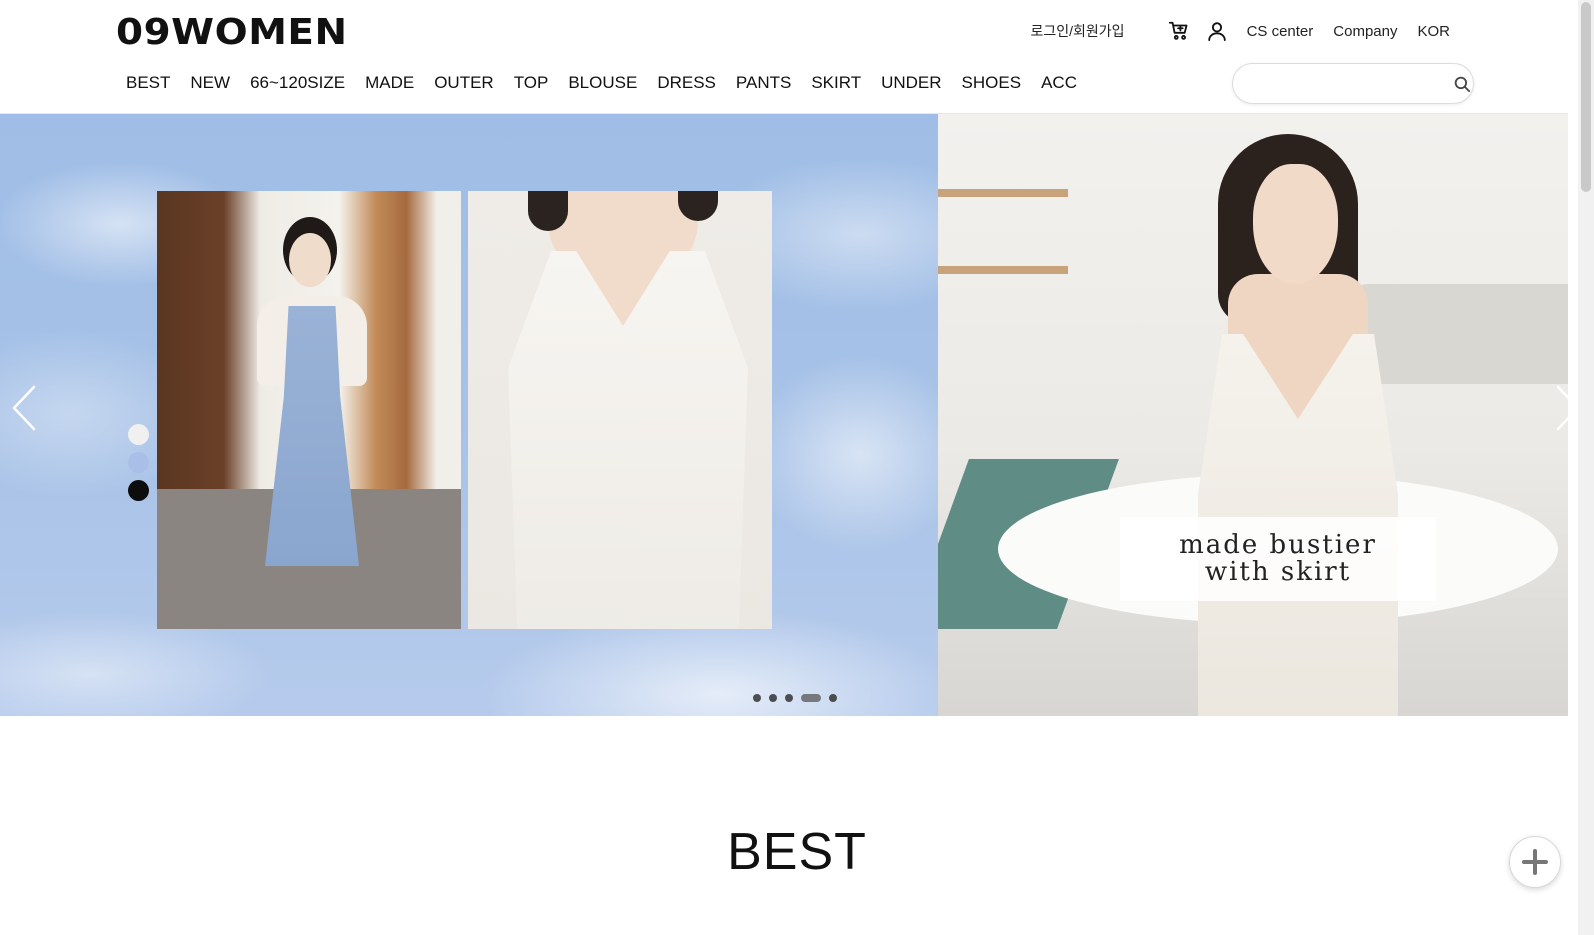  What do you see at coordinates (210, 83) in the screenshot?
I see `nav-item-new: NEW` at bounding box center [210, 83].